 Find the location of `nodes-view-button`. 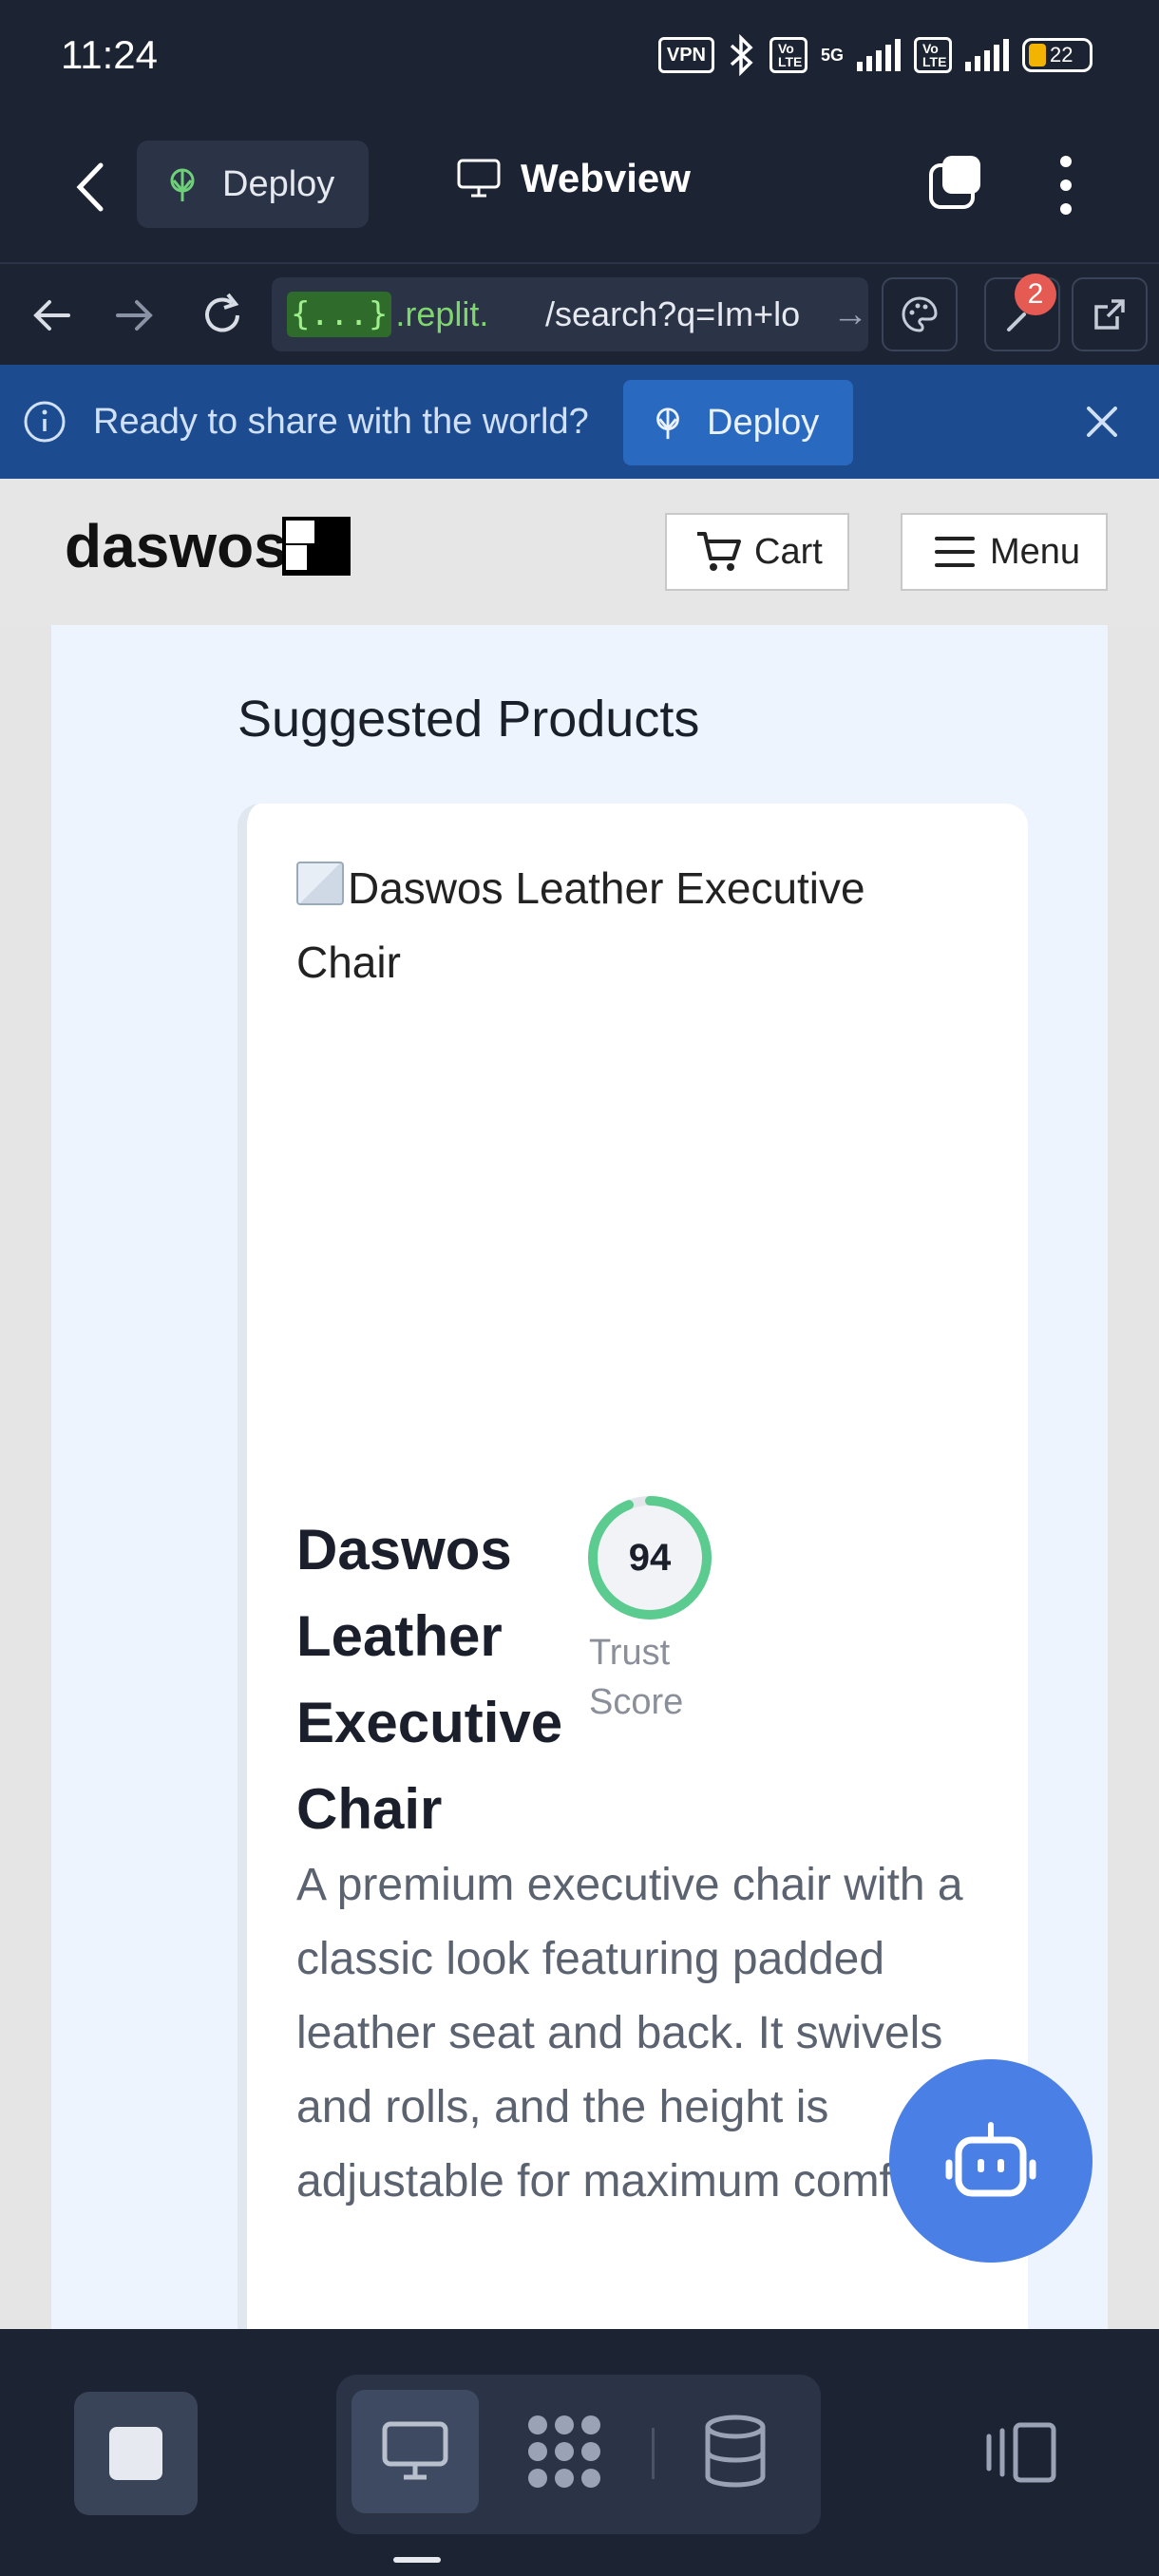

nodes-view-button is located at coordinates (564, 2451).